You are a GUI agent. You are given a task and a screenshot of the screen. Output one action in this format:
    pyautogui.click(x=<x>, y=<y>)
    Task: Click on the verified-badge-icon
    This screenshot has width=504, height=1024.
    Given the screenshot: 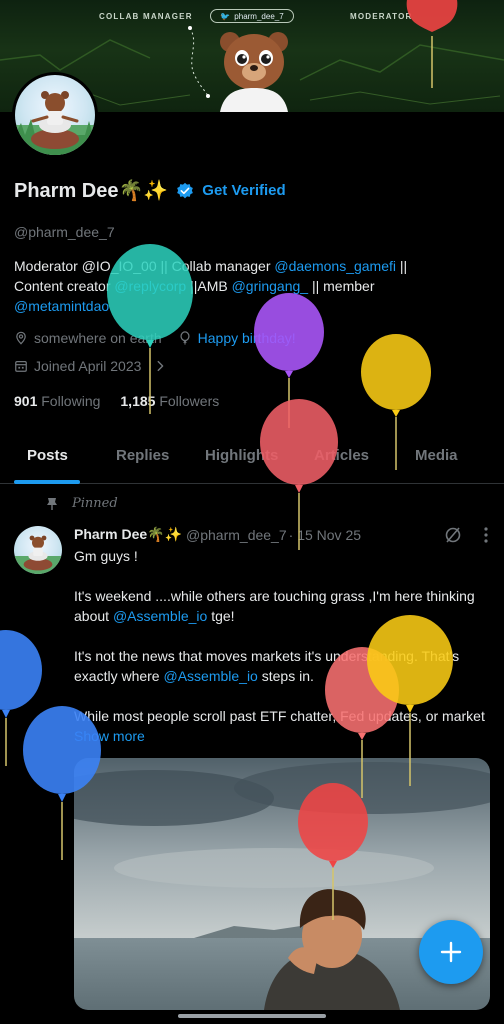 What is the action you would take?
    pyautogui.click(x=185, y=191)
    